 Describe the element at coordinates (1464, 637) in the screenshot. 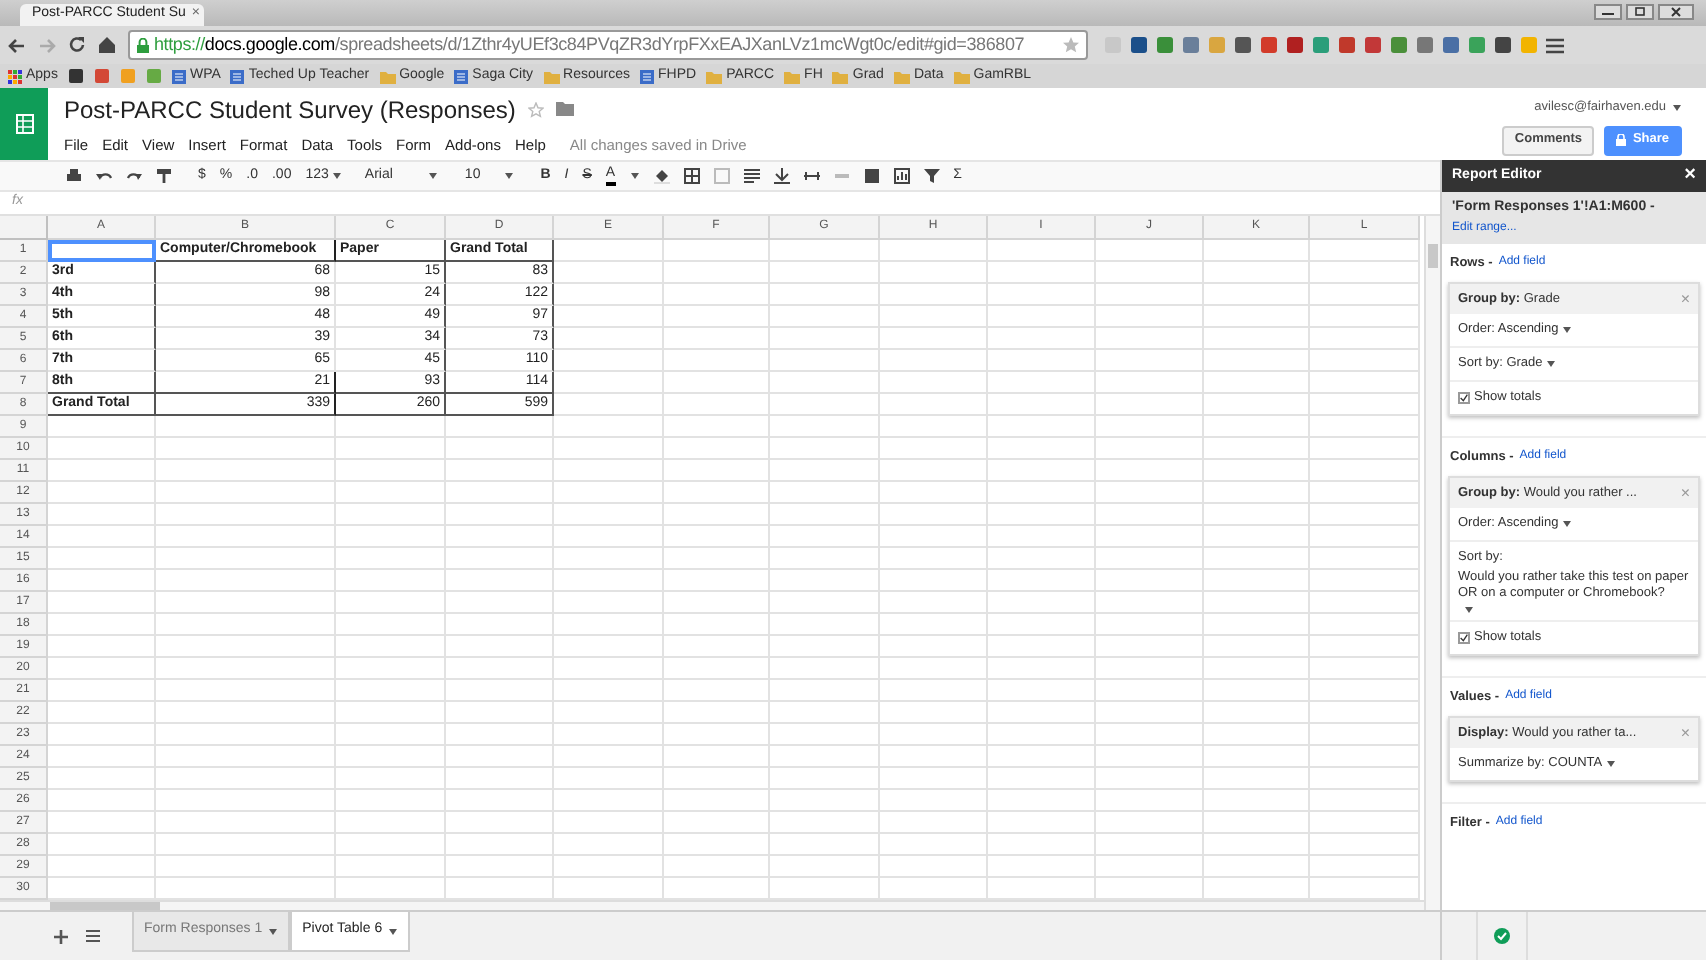

I see `checkbox` at that location.